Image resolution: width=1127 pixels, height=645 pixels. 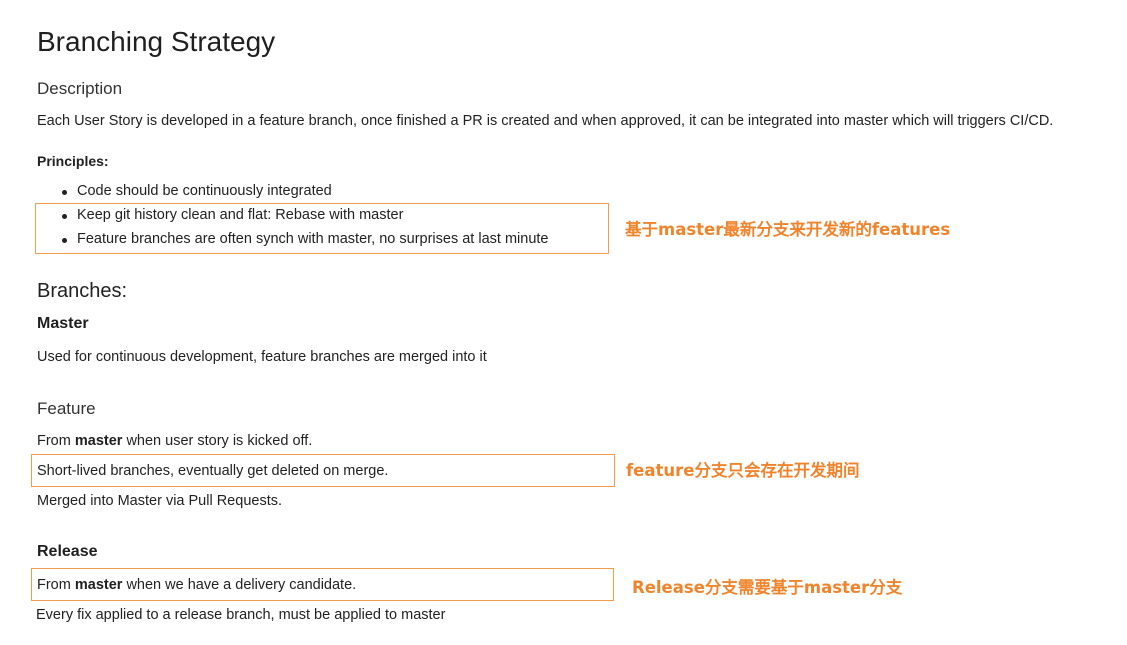 I want to click on branches-heading: Branches:, so click(x=82, y=291).